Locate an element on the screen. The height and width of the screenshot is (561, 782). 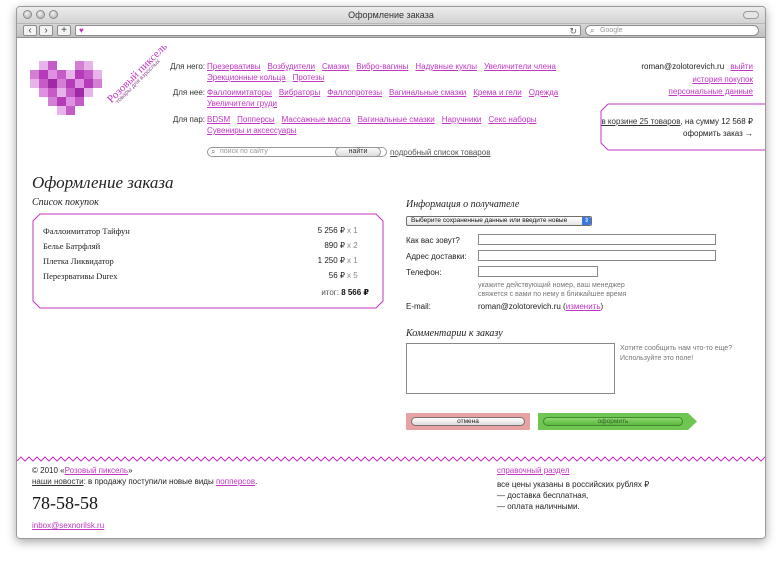
zigzag-divider is located at coordinates (391, 459).